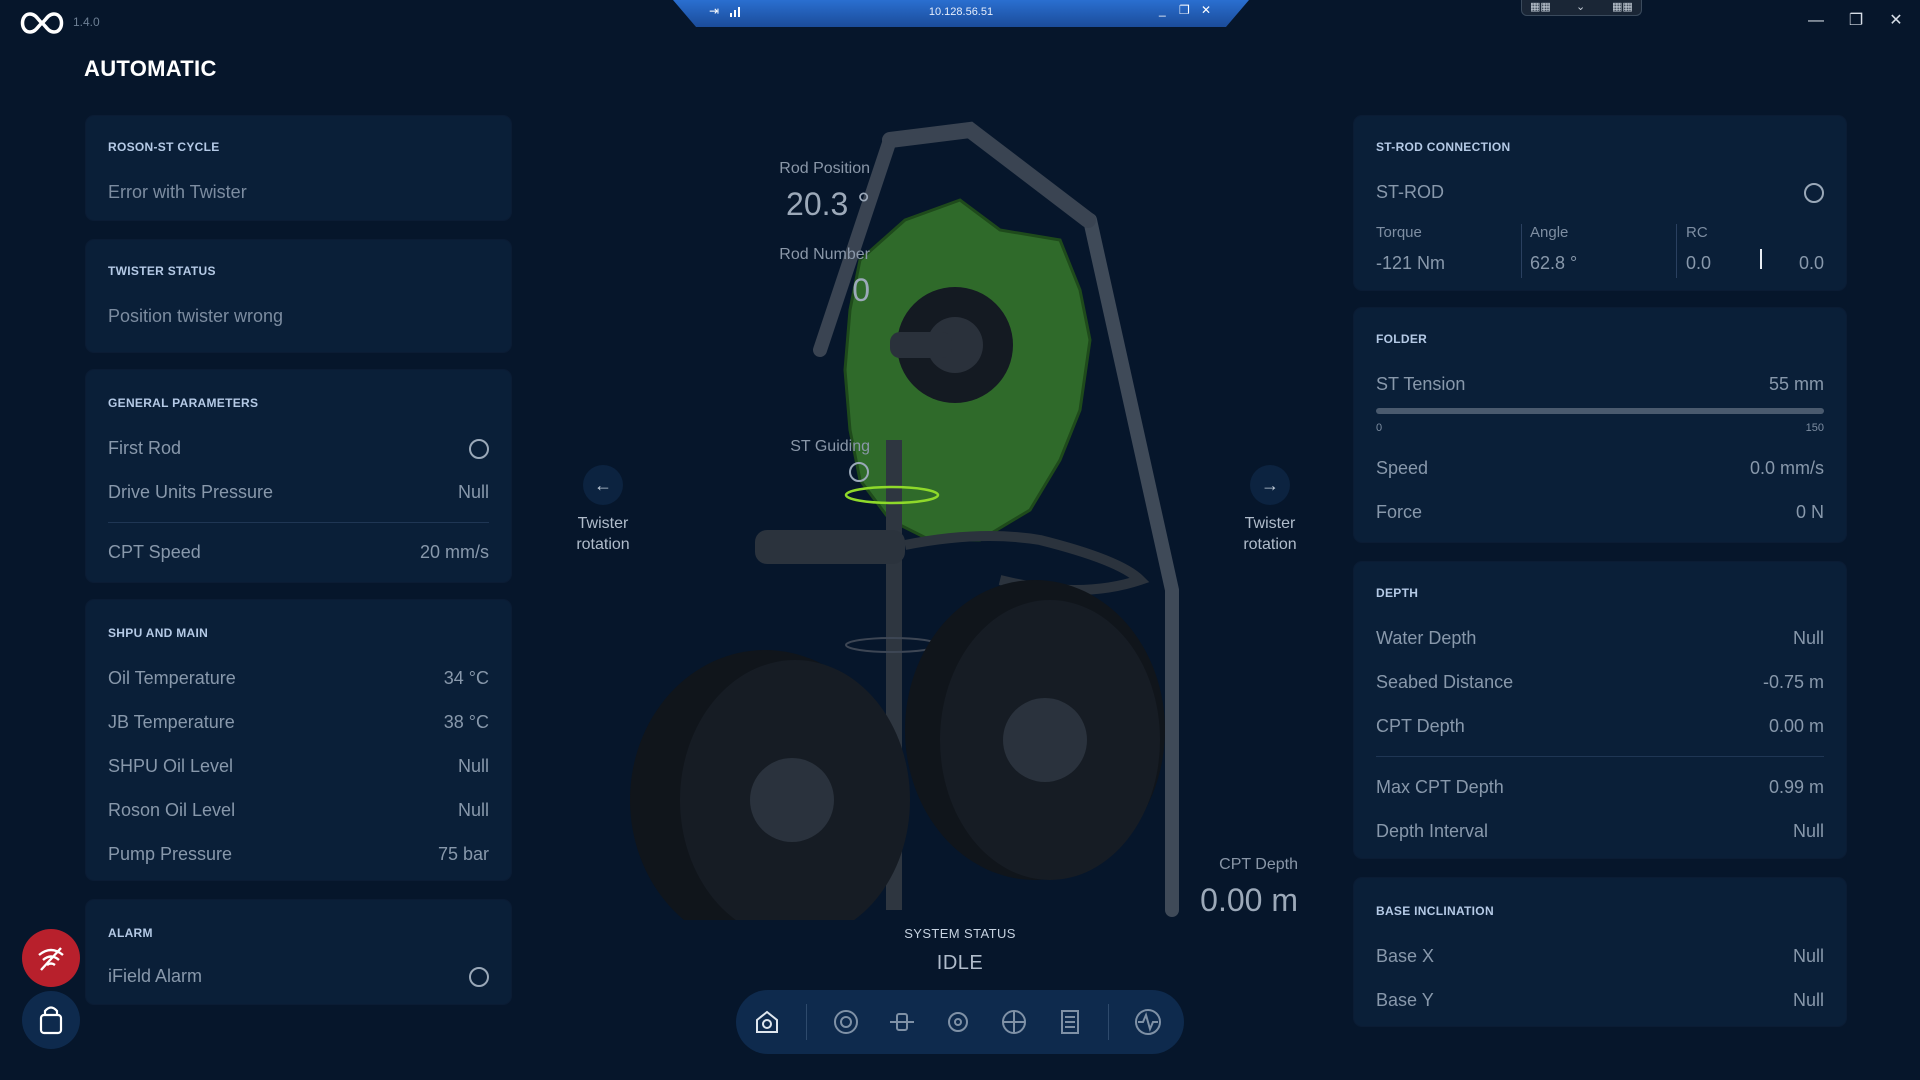 The width and height of the screenshot is (1920, 1080). What do you see at coordinates (1600, 411) in the screenshot?
I see `st-tension-slider` at bounding box center [1600, 411].